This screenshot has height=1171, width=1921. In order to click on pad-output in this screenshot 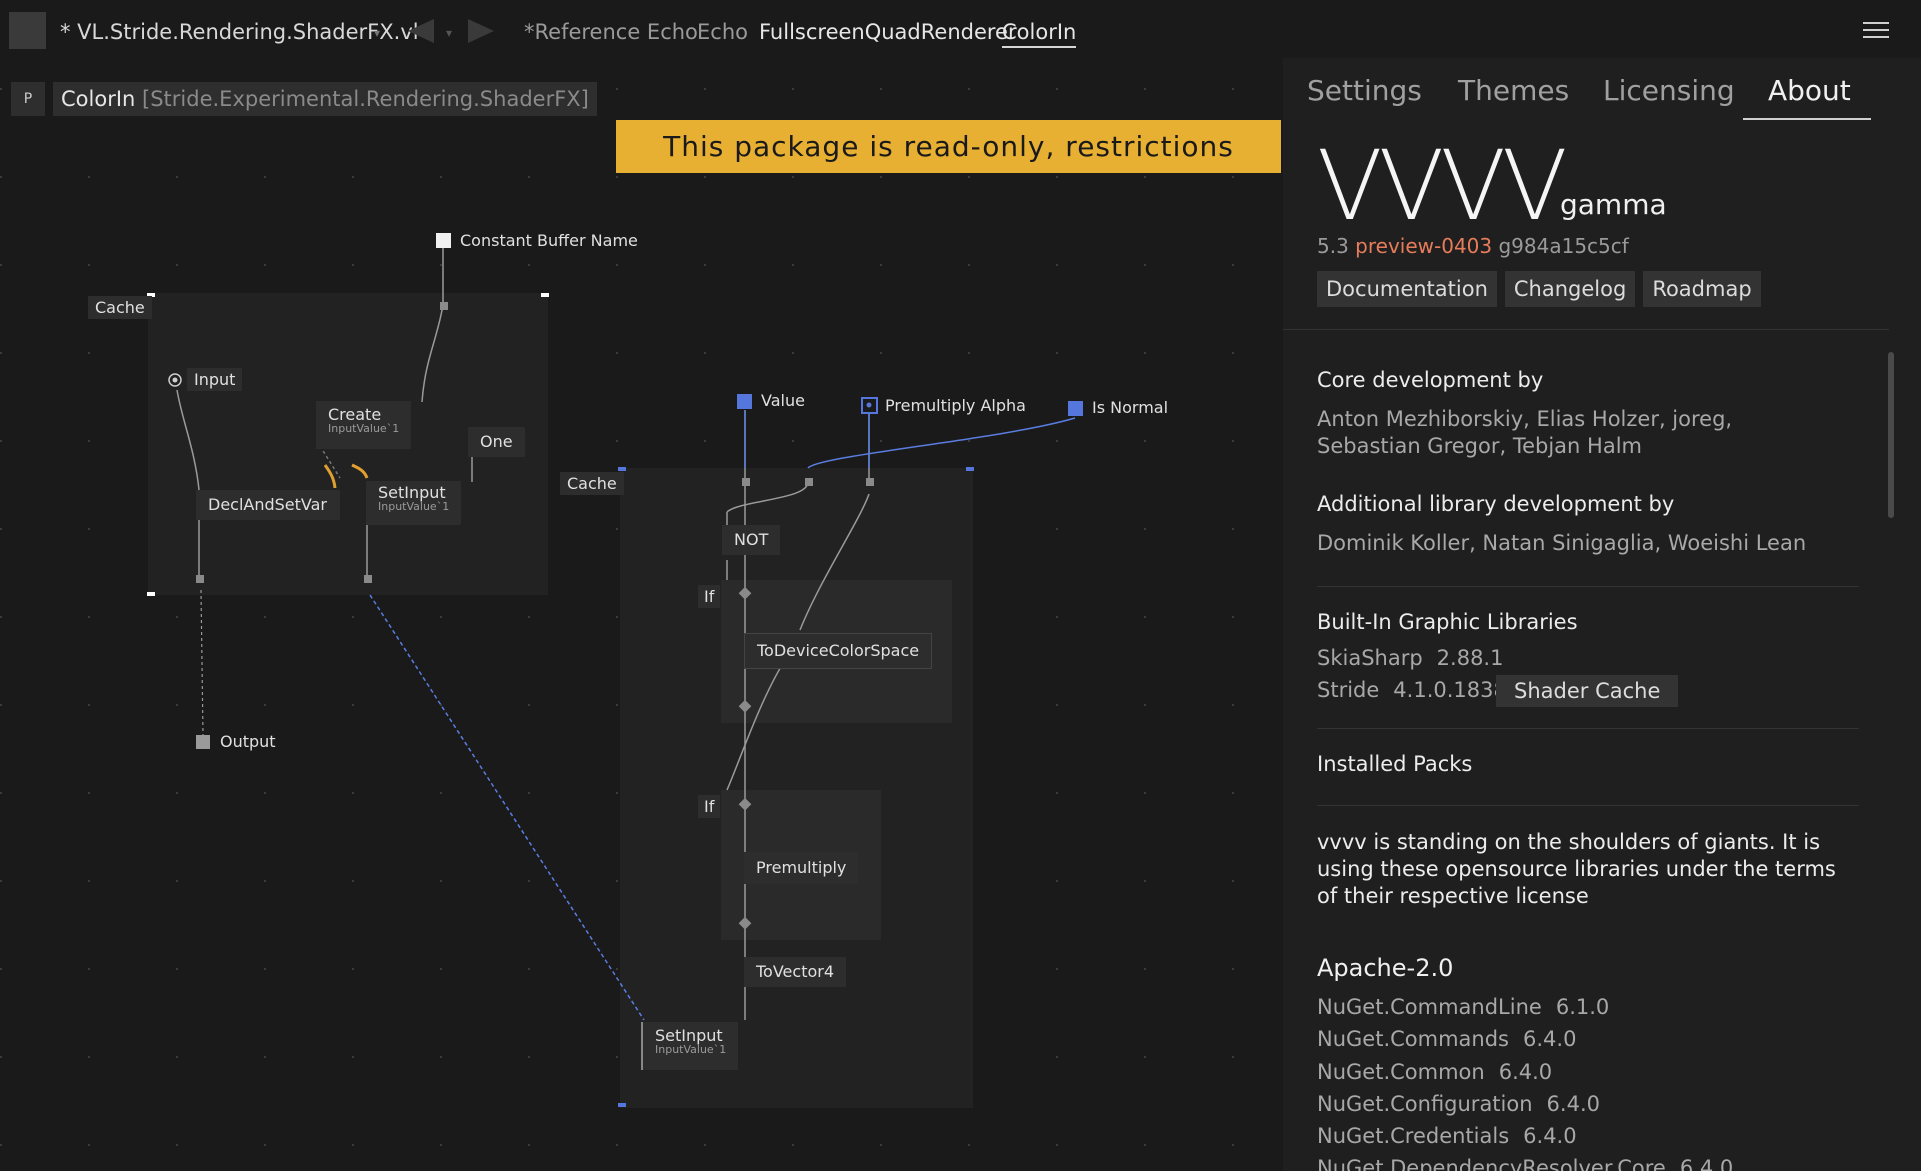, I will do `click(203, 742)`.